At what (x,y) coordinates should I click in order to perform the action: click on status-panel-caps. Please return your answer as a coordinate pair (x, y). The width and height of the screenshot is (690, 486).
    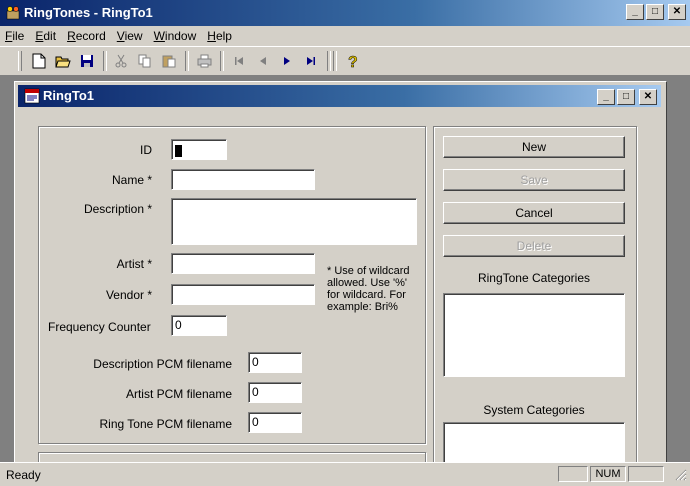
    Looking at the image, I should click on (573, 474).